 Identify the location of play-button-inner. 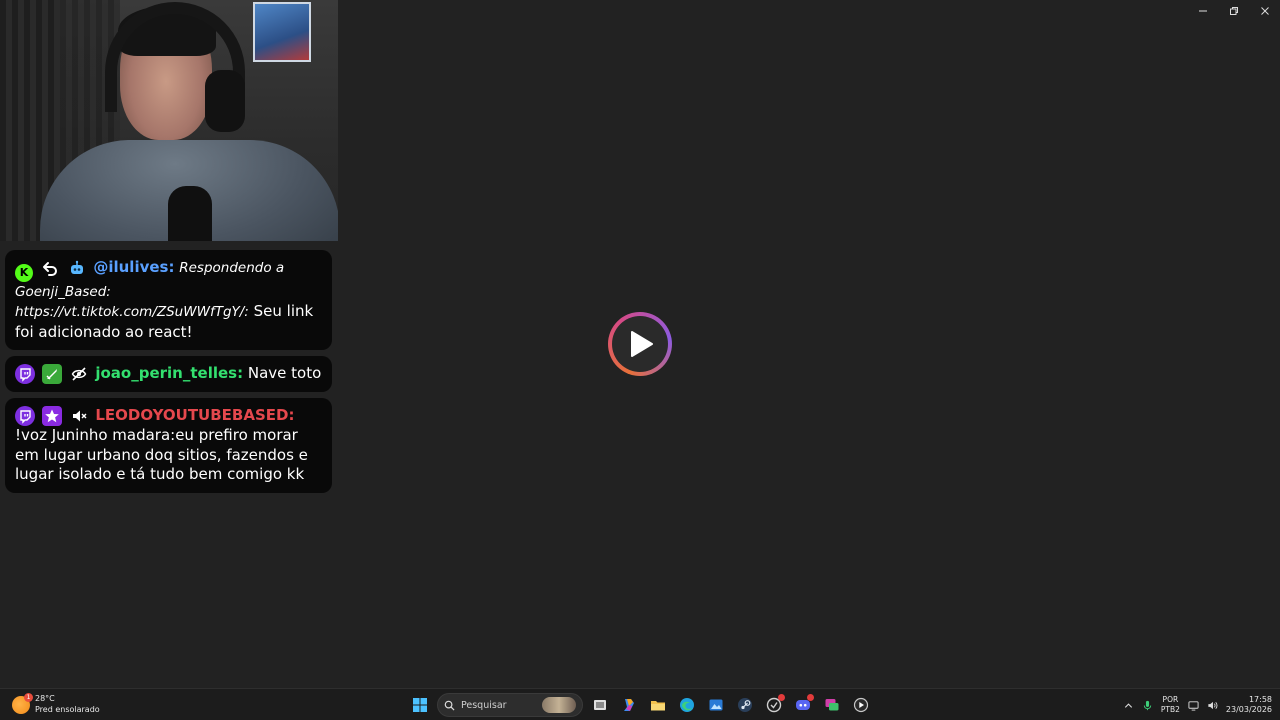
(640, 344).